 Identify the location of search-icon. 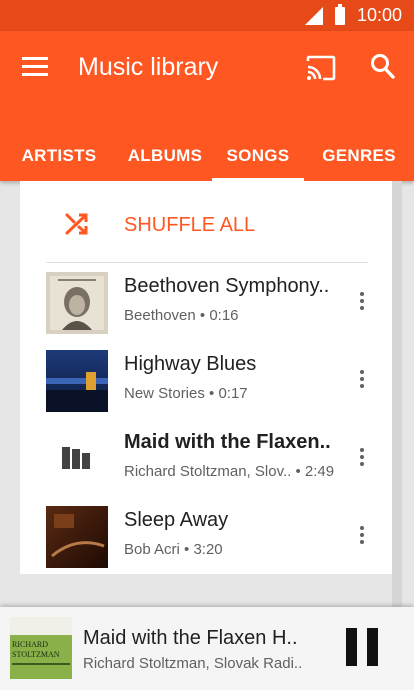
(383, 67).